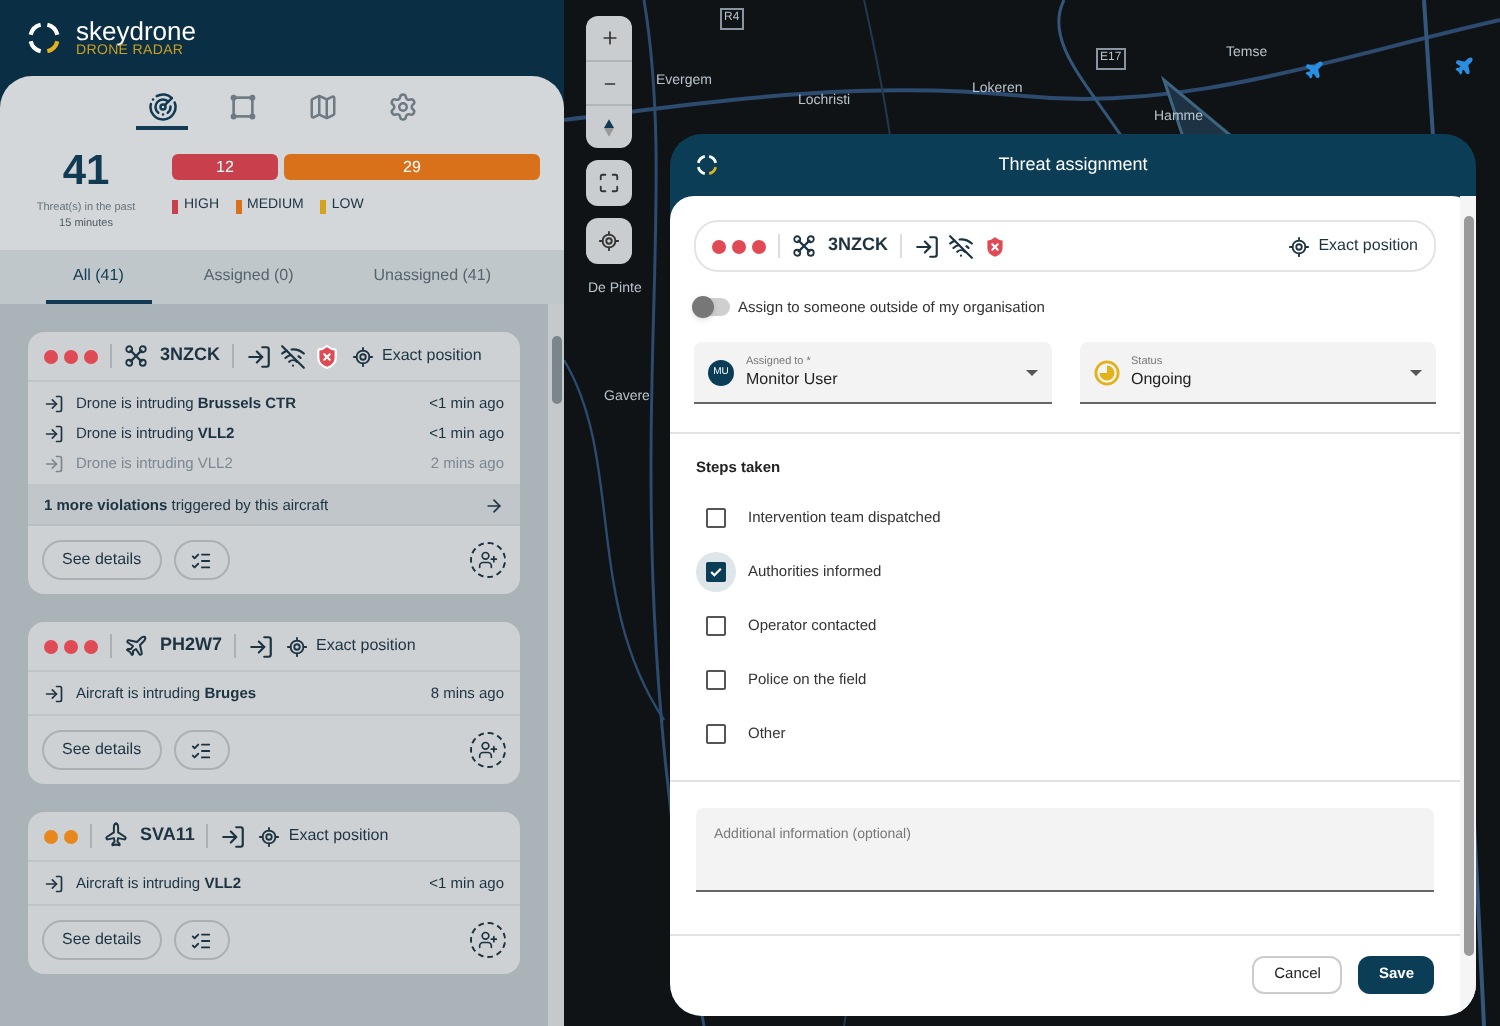 The image size is (1500, 1026). Describe the element at coordinates (609, 127) in the screenshot. I see `compass-icon` at that location.